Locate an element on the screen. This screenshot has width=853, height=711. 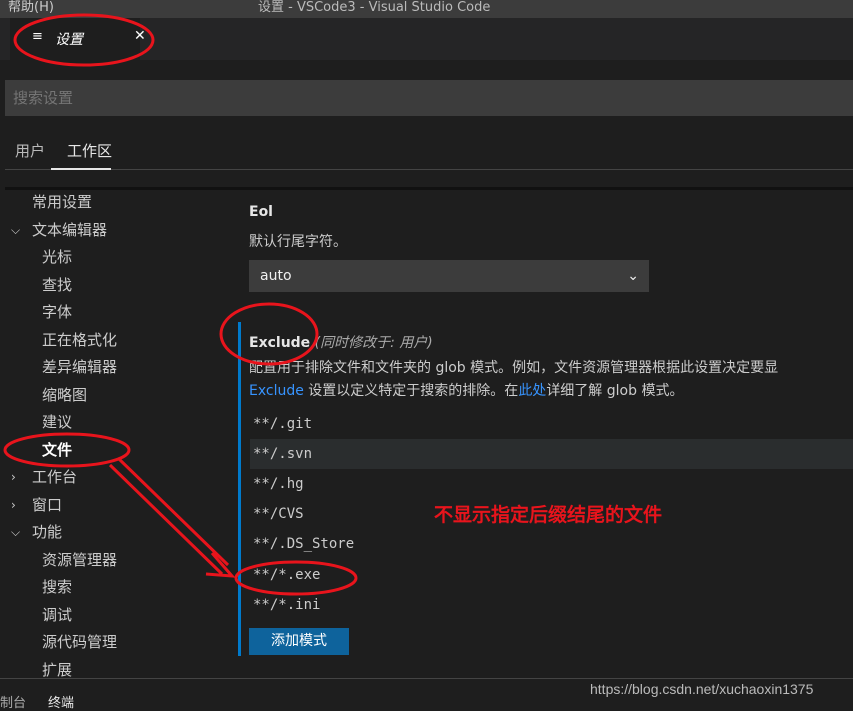
annotation-ellipse-files is located at coordinates (67, 450).